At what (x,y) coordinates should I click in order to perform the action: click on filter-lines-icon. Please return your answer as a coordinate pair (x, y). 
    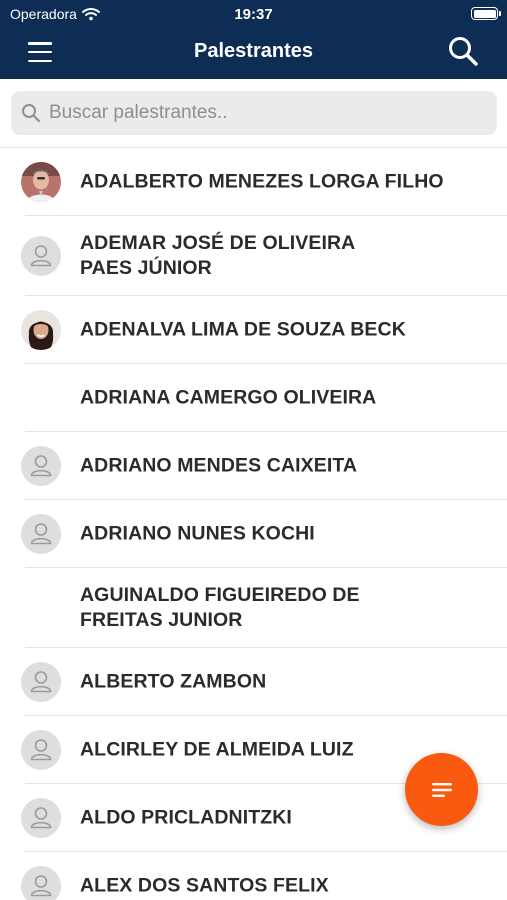
    Looking at the image, I should click on (441, 789).